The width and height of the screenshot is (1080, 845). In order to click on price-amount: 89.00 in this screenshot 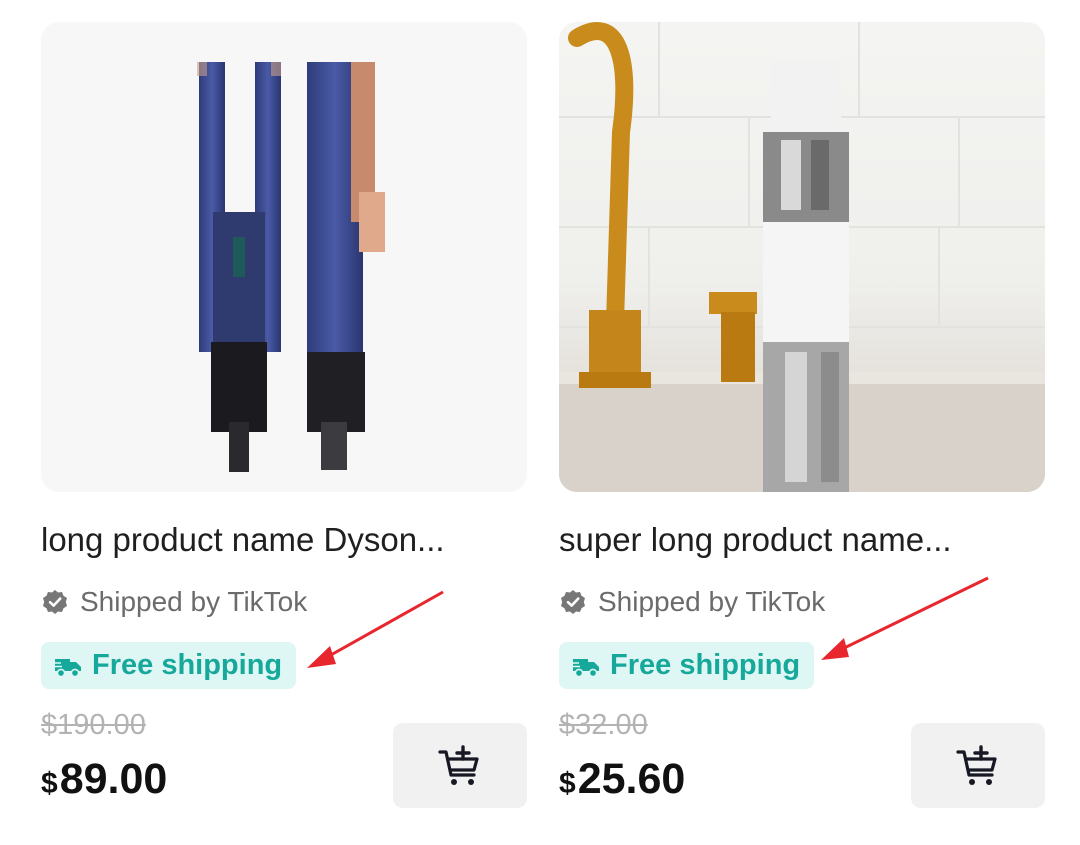, I will do `click(113, 779)`.